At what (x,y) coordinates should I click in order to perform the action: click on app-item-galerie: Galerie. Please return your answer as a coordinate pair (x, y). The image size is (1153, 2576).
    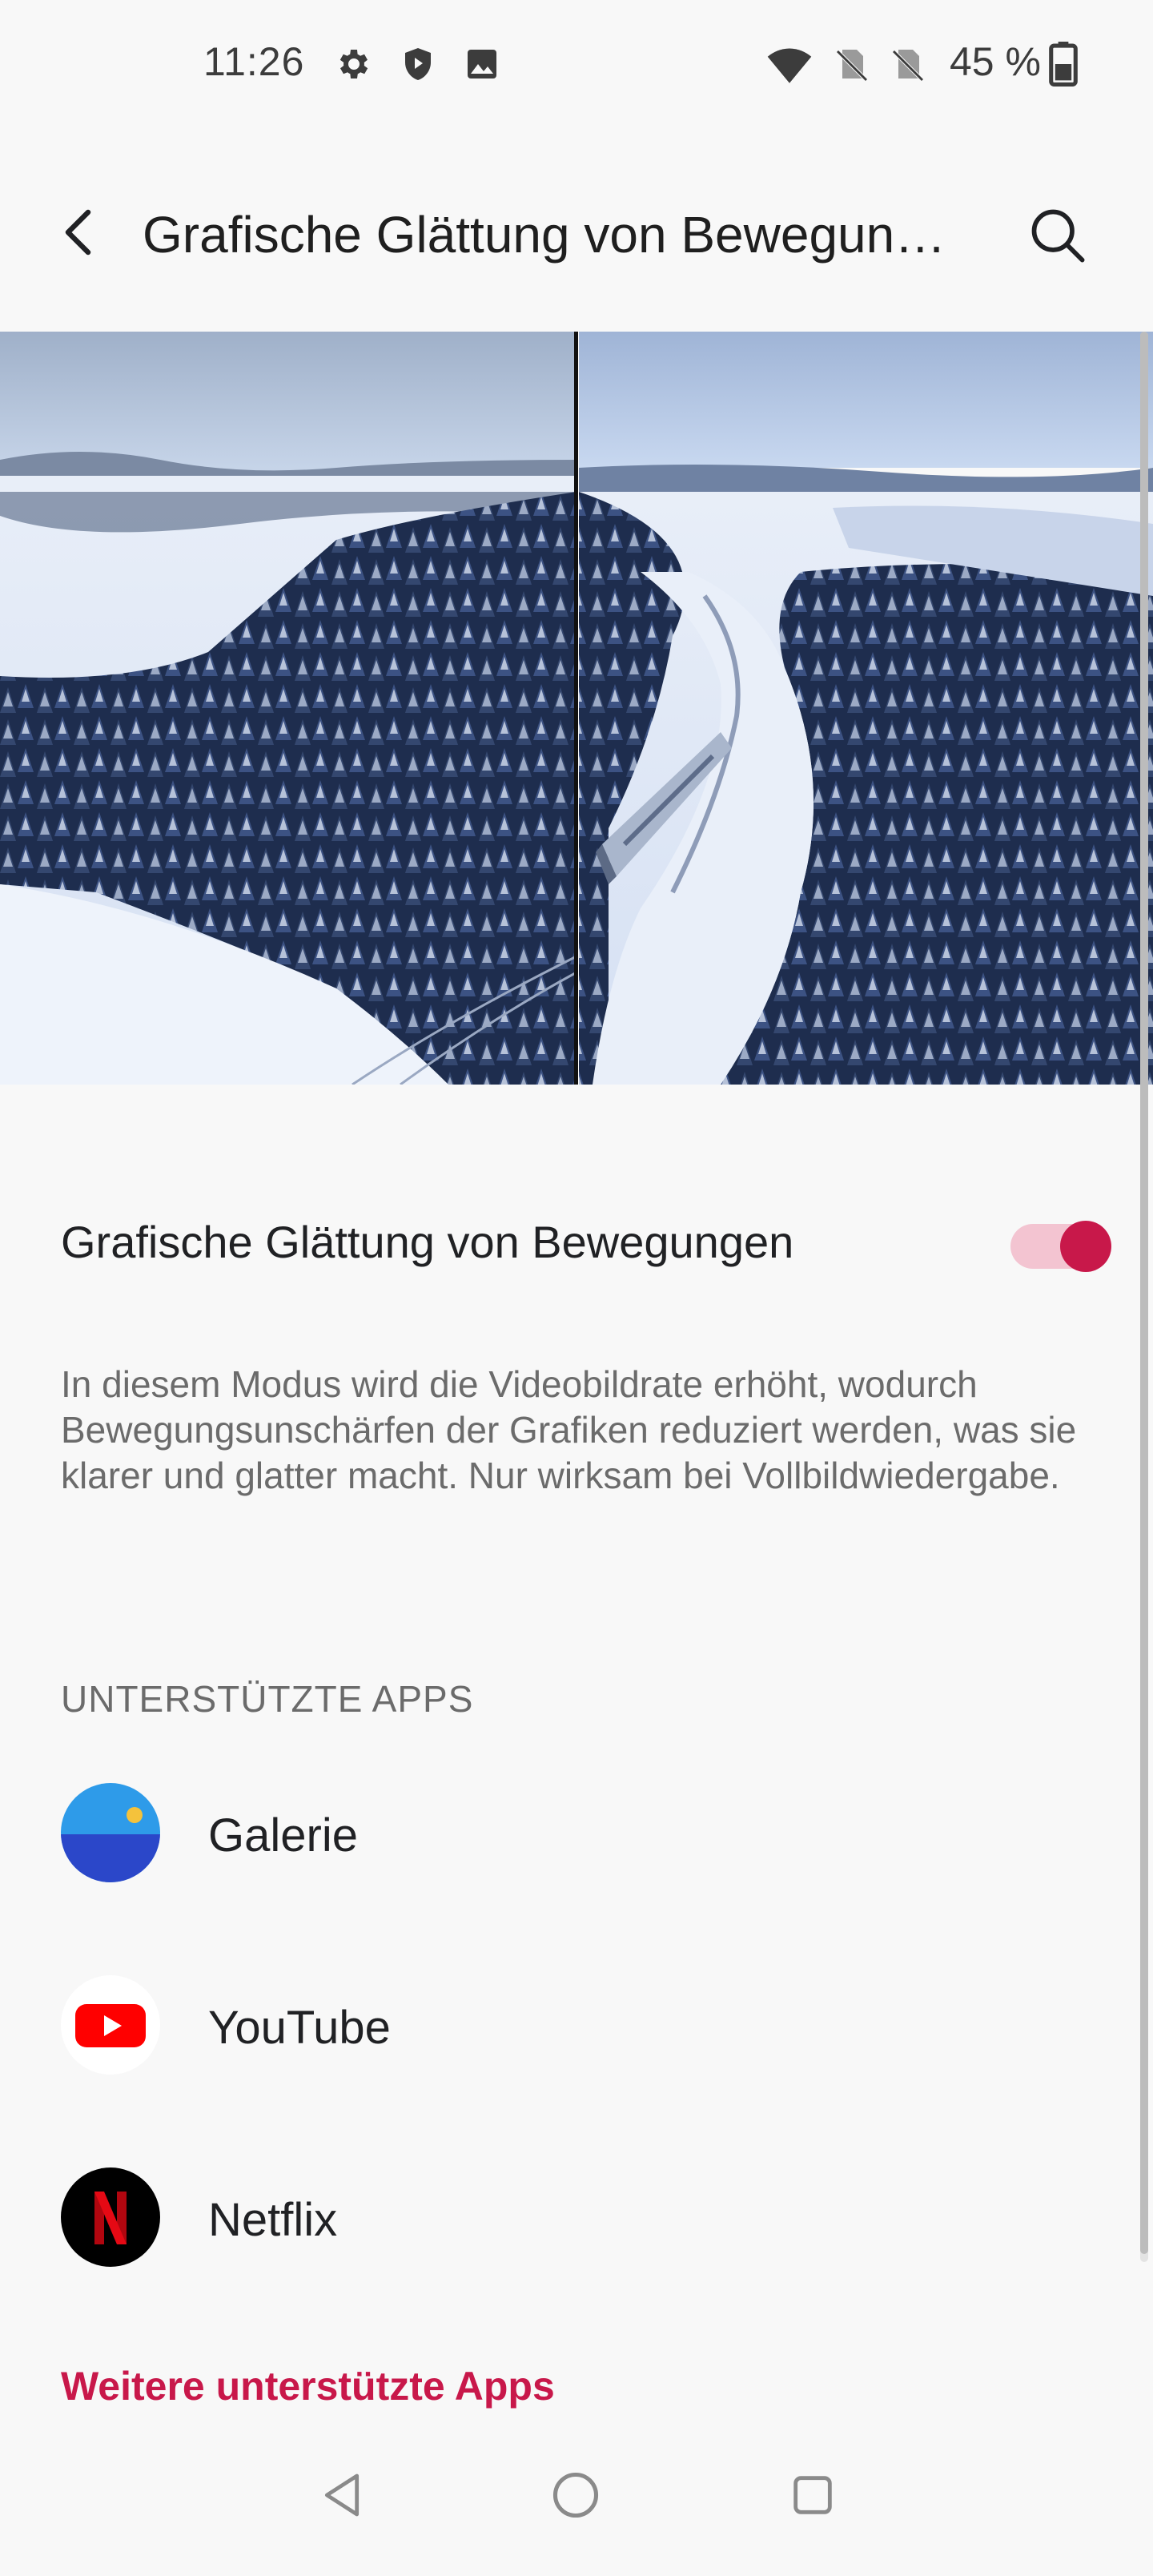
    Looking at the image, I should click on (576, 1834).